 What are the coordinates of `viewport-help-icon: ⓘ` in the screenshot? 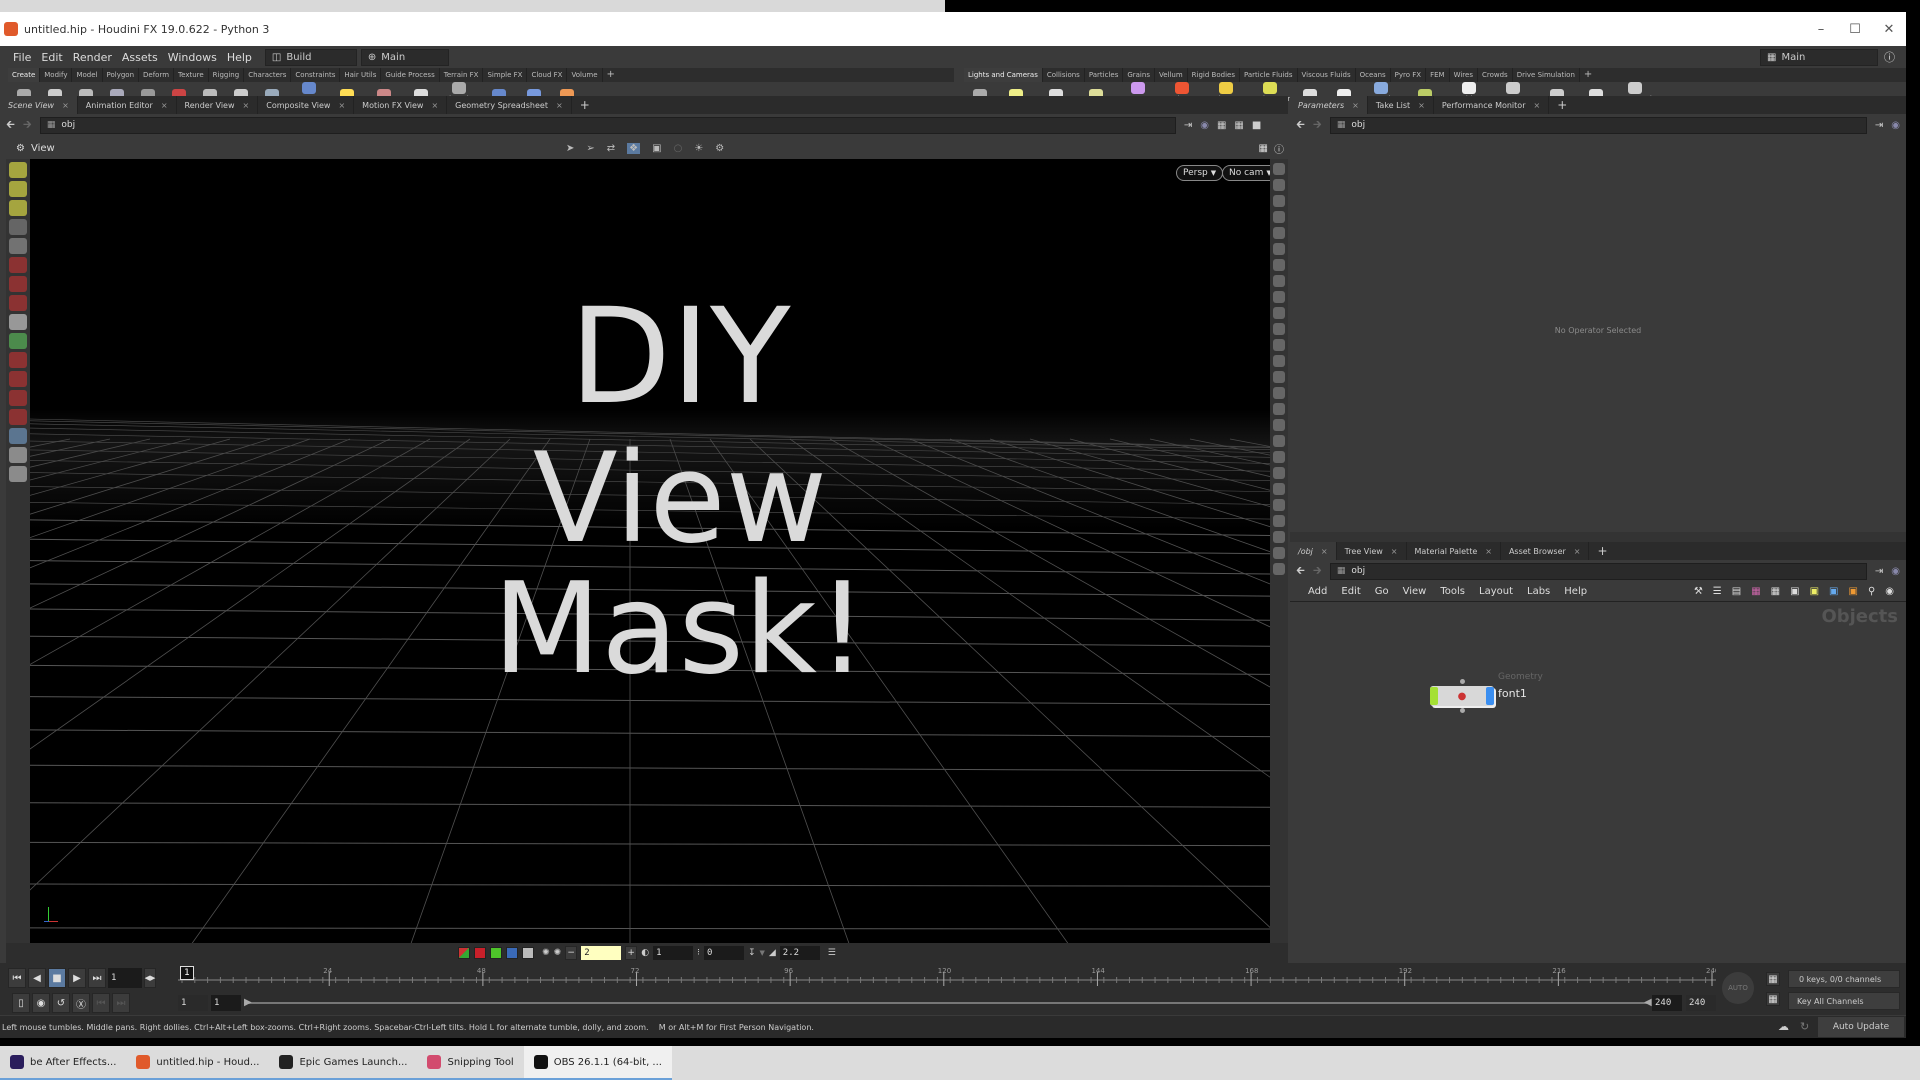 It's located at (1279, 148).